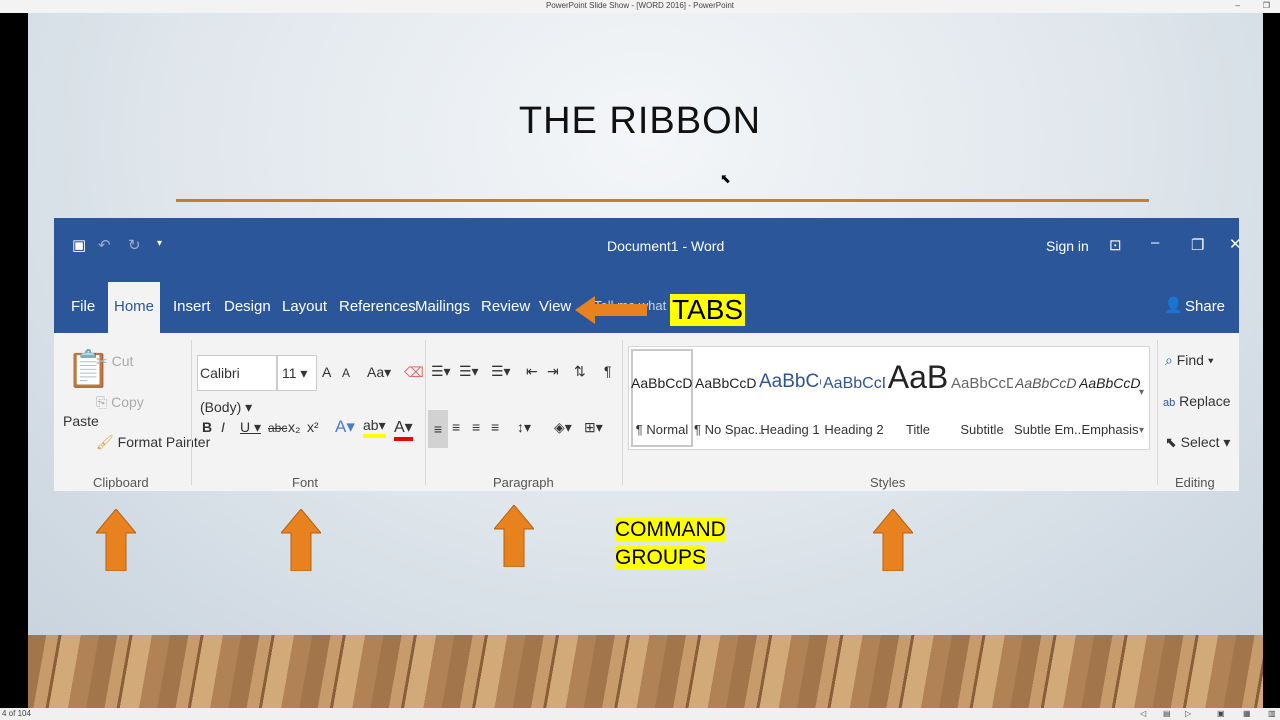 The height and width of the screenshot is (720, 1280). Describe the element at coordinates (1115, 245) in the screenshot. I see `ribbon-display-icon: ⊡` at that location.